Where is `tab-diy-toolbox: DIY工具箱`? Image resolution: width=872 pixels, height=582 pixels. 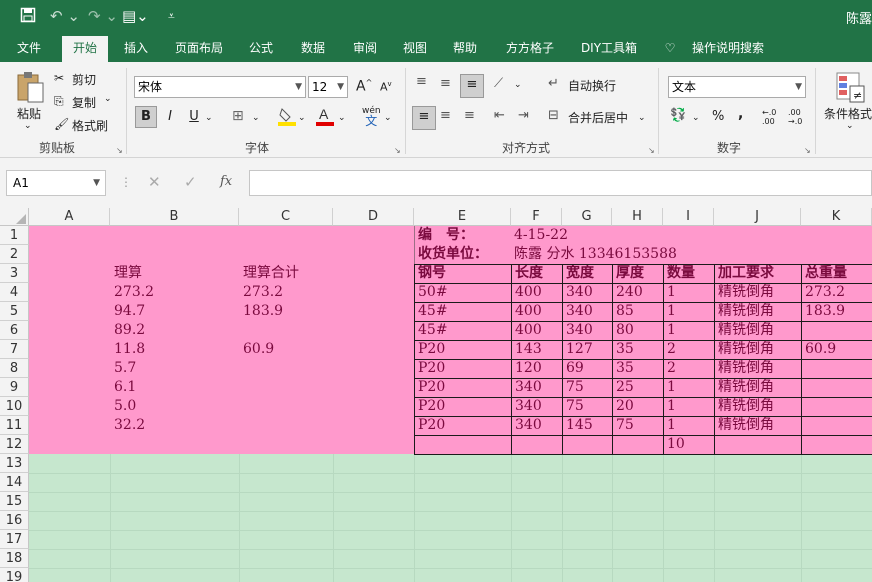 tab-diy-toolbox: DIY工具箱 is located at coordinates (609, 48).